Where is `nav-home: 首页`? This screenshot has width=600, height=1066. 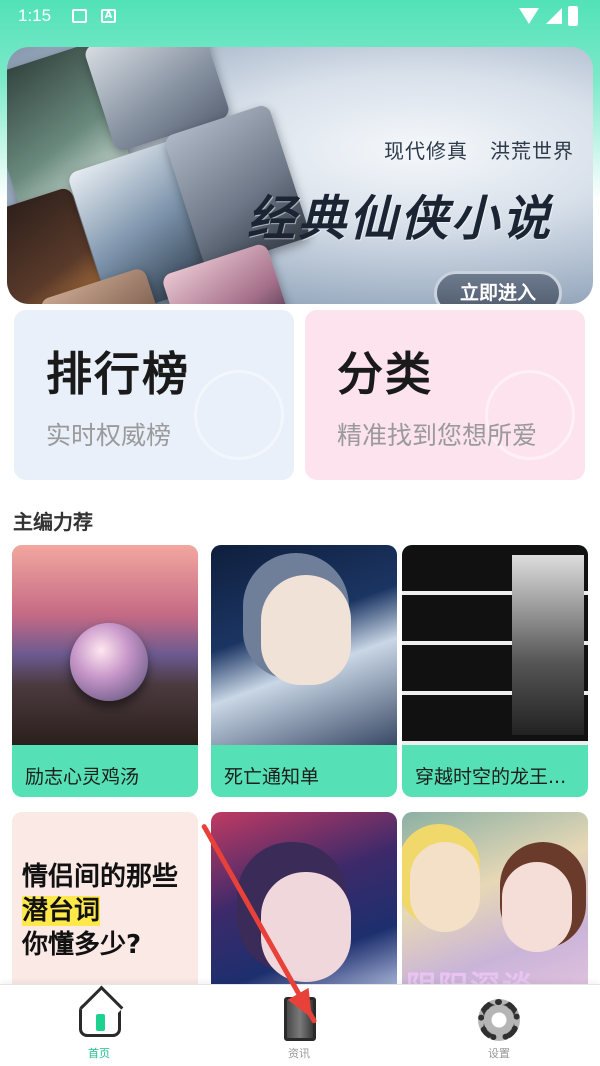
nav-home: 首页 is located at coordinates (99, 1028).